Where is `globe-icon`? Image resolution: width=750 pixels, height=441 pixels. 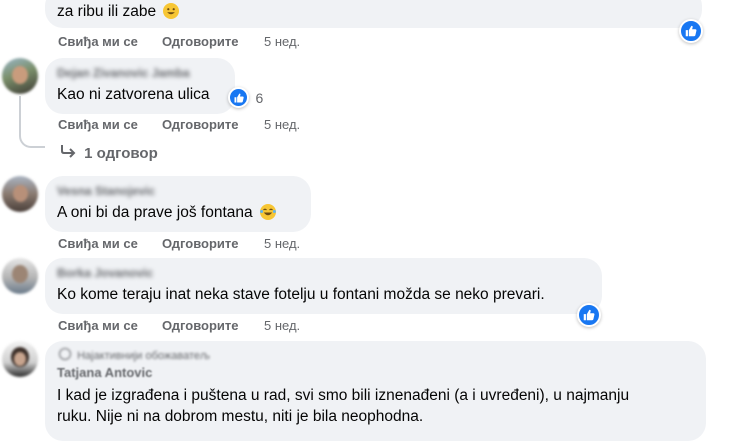 globe-icon is located at coordinates (65, 354).